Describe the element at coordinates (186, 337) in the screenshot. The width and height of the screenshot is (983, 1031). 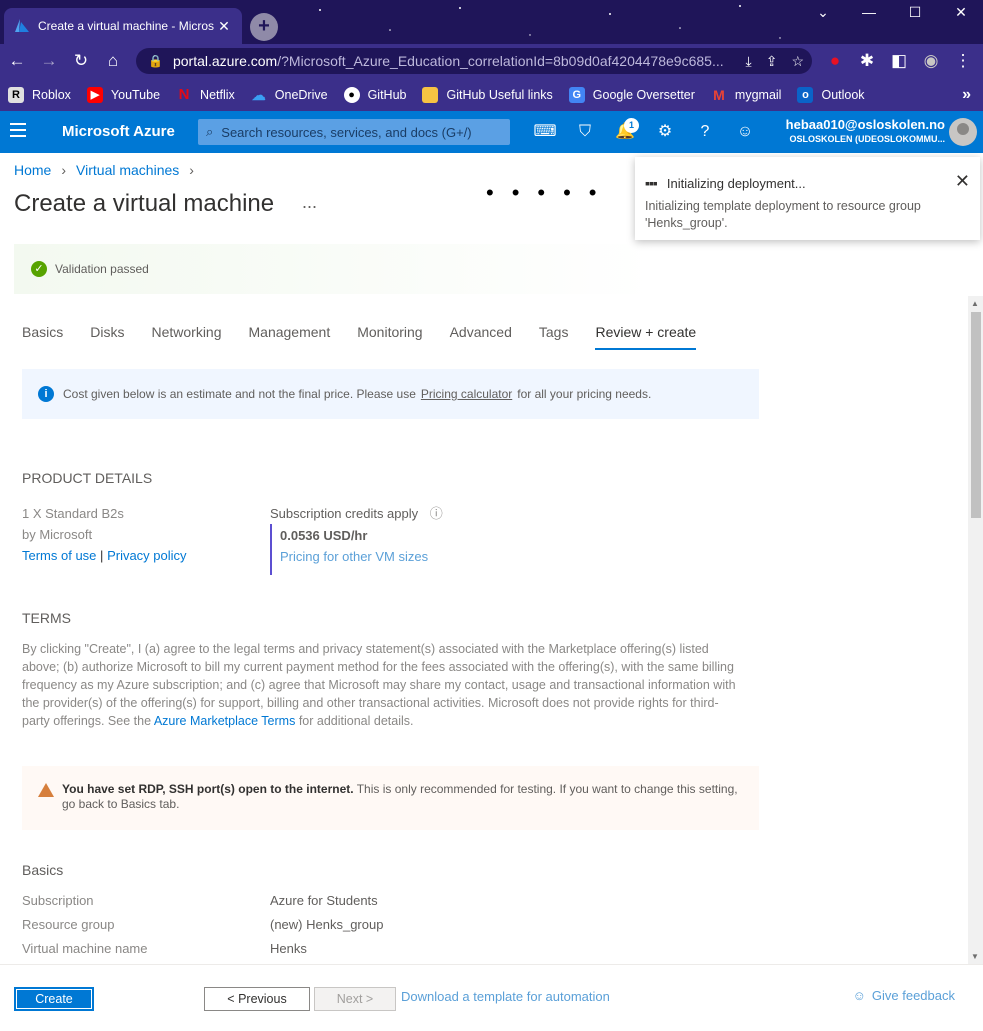
I see `tab-networking: Networking` at that location.